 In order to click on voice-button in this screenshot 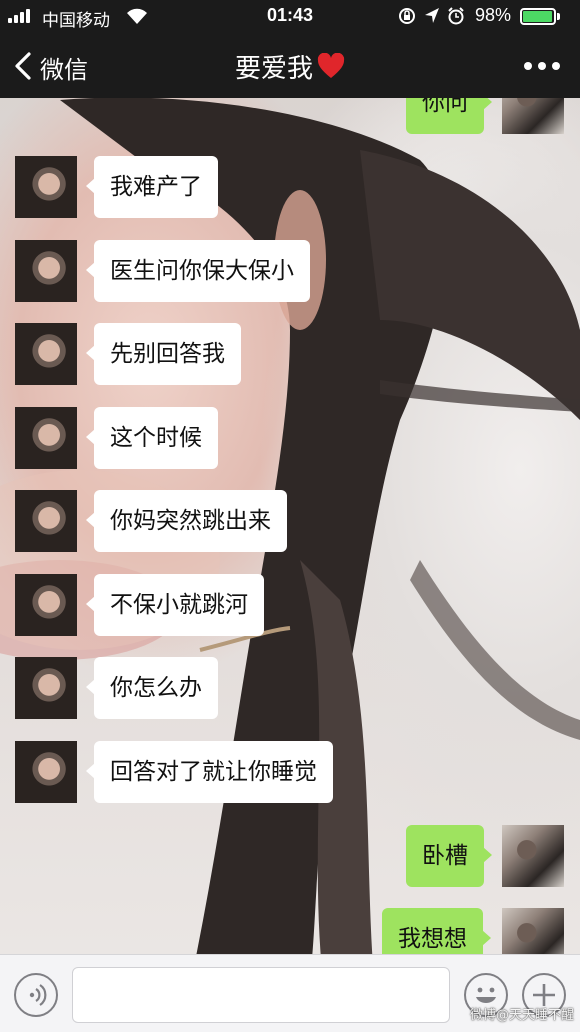, I will do `click(36, 995)`.